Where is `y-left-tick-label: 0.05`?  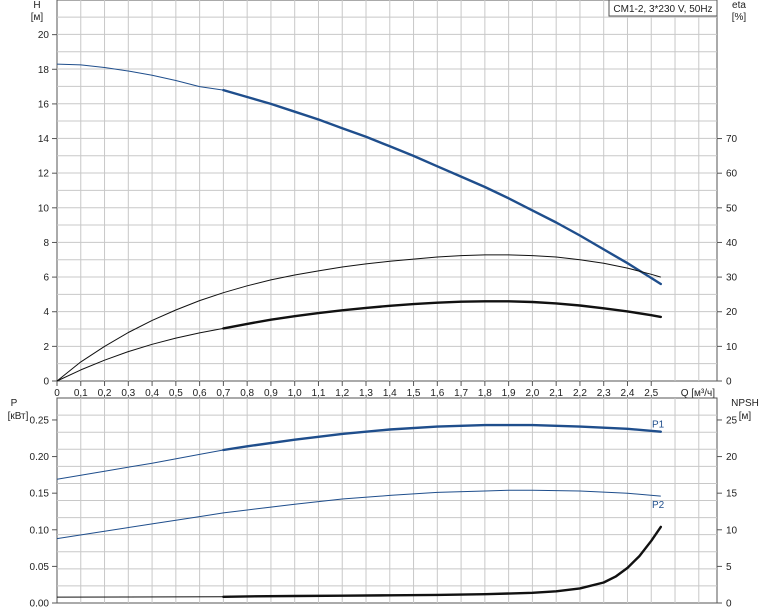
y-left-tick-label: 0.05 is located at coordinates (40, 567).